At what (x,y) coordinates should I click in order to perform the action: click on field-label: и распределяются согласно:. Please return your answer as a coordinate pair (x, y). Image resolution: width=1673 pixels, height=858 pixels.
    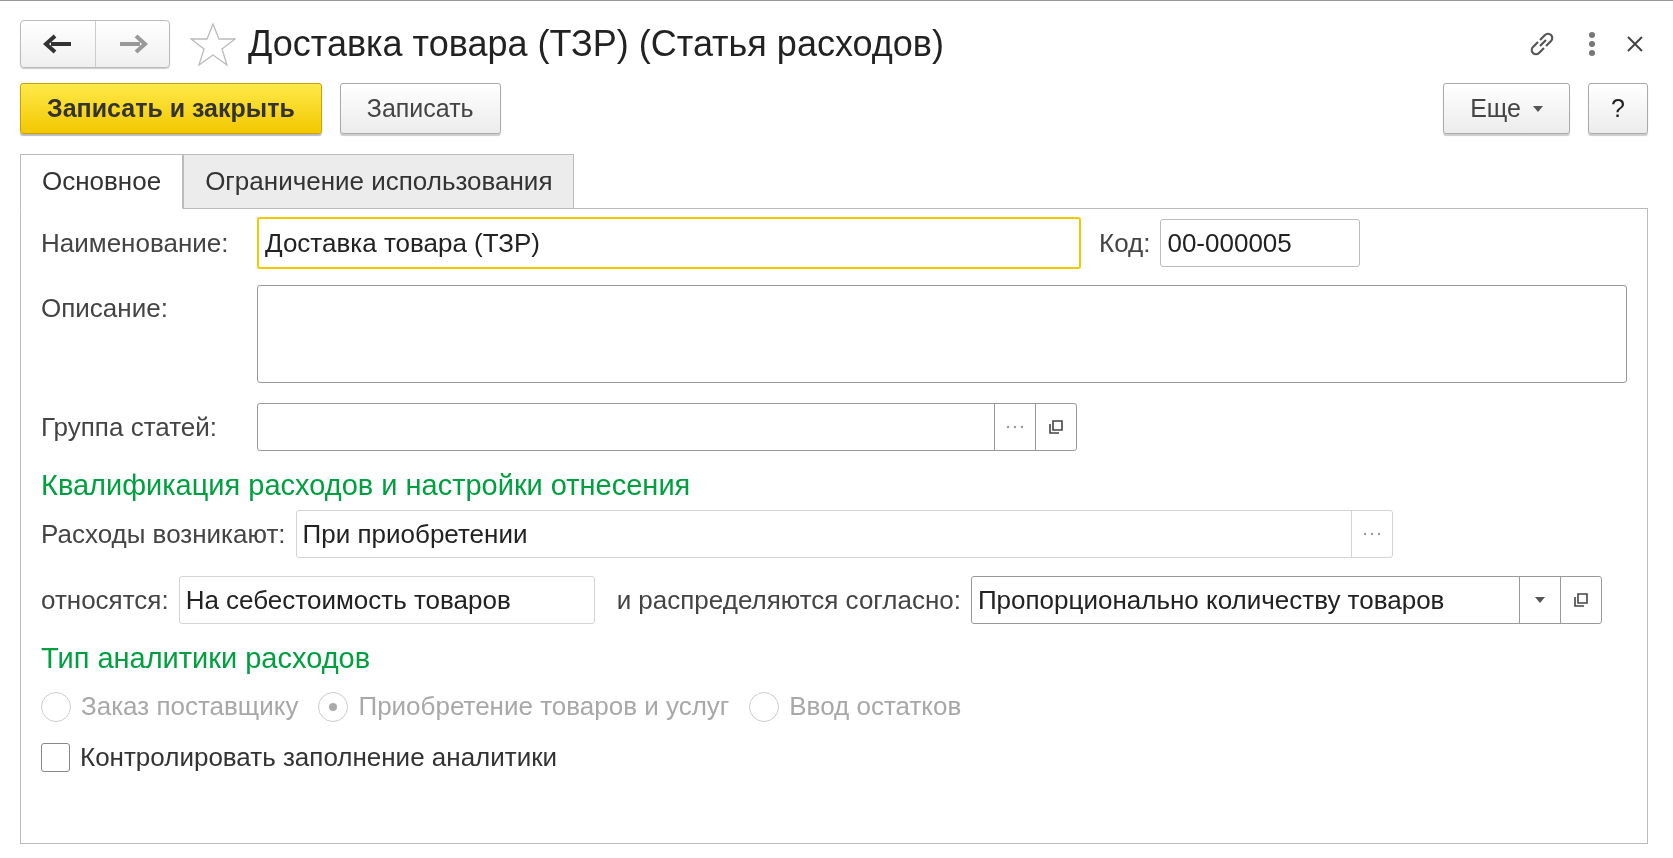
    Looking at the image, I should click on (788, 600).